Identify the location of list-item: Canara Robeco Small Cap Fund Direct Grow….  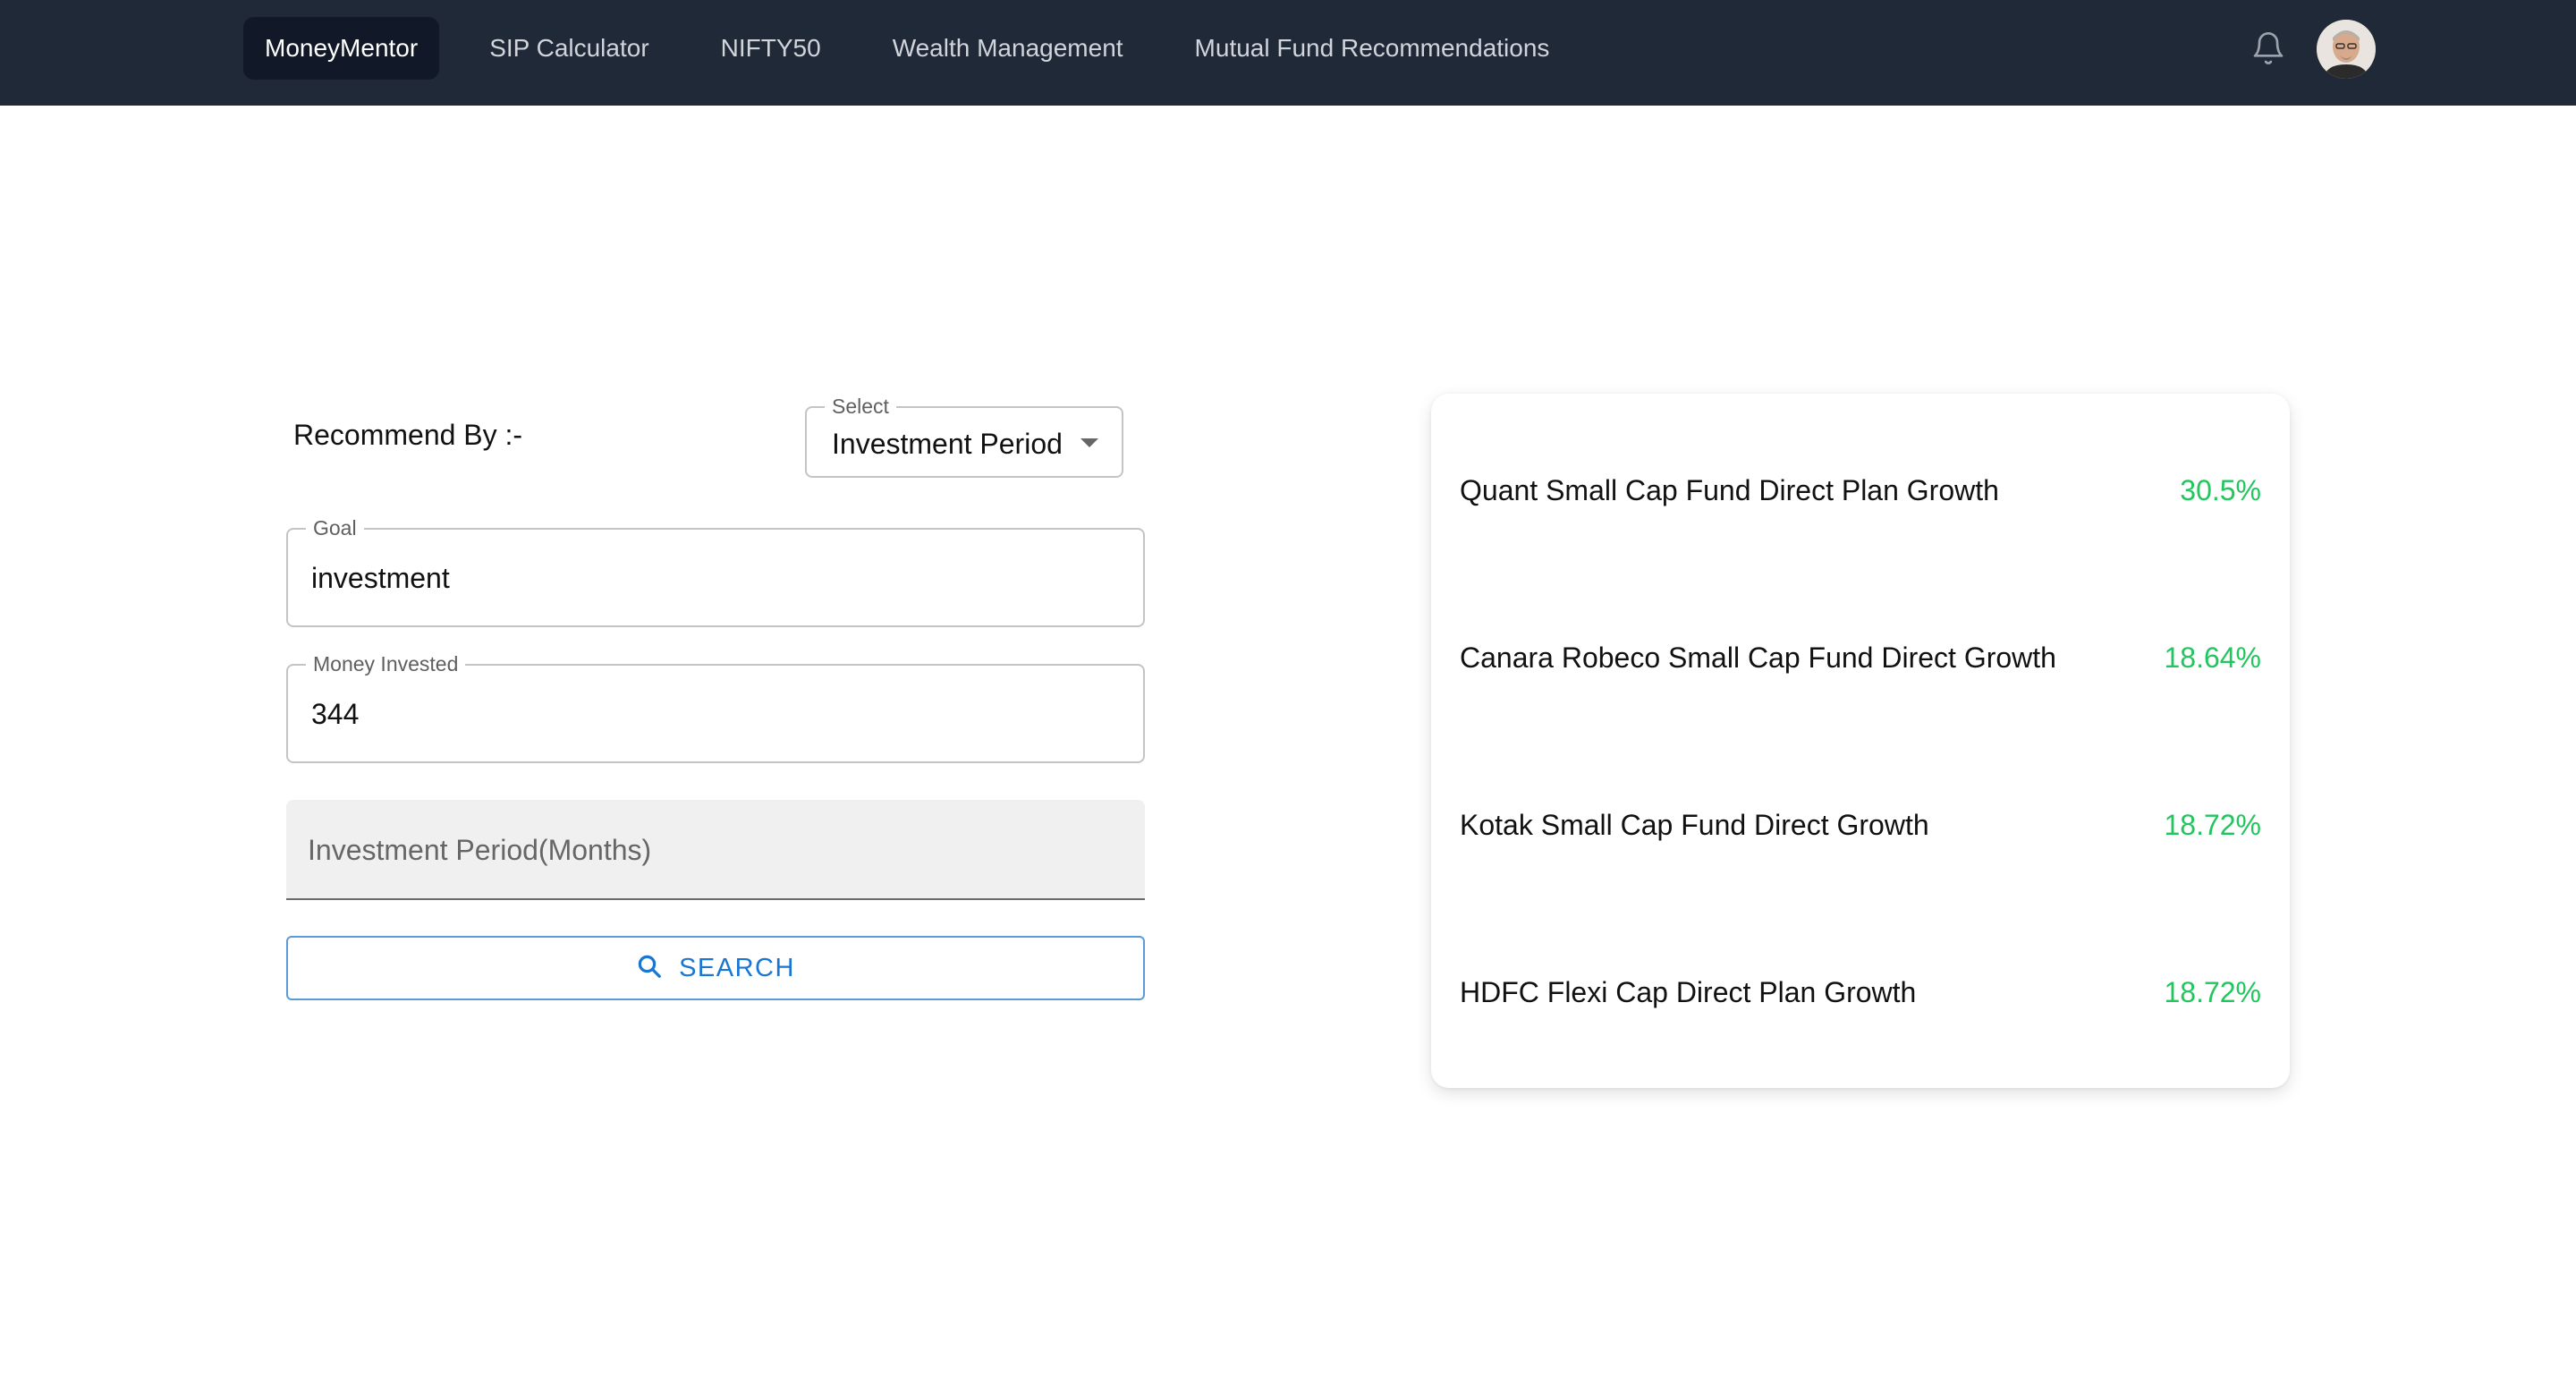
(1860, 657).